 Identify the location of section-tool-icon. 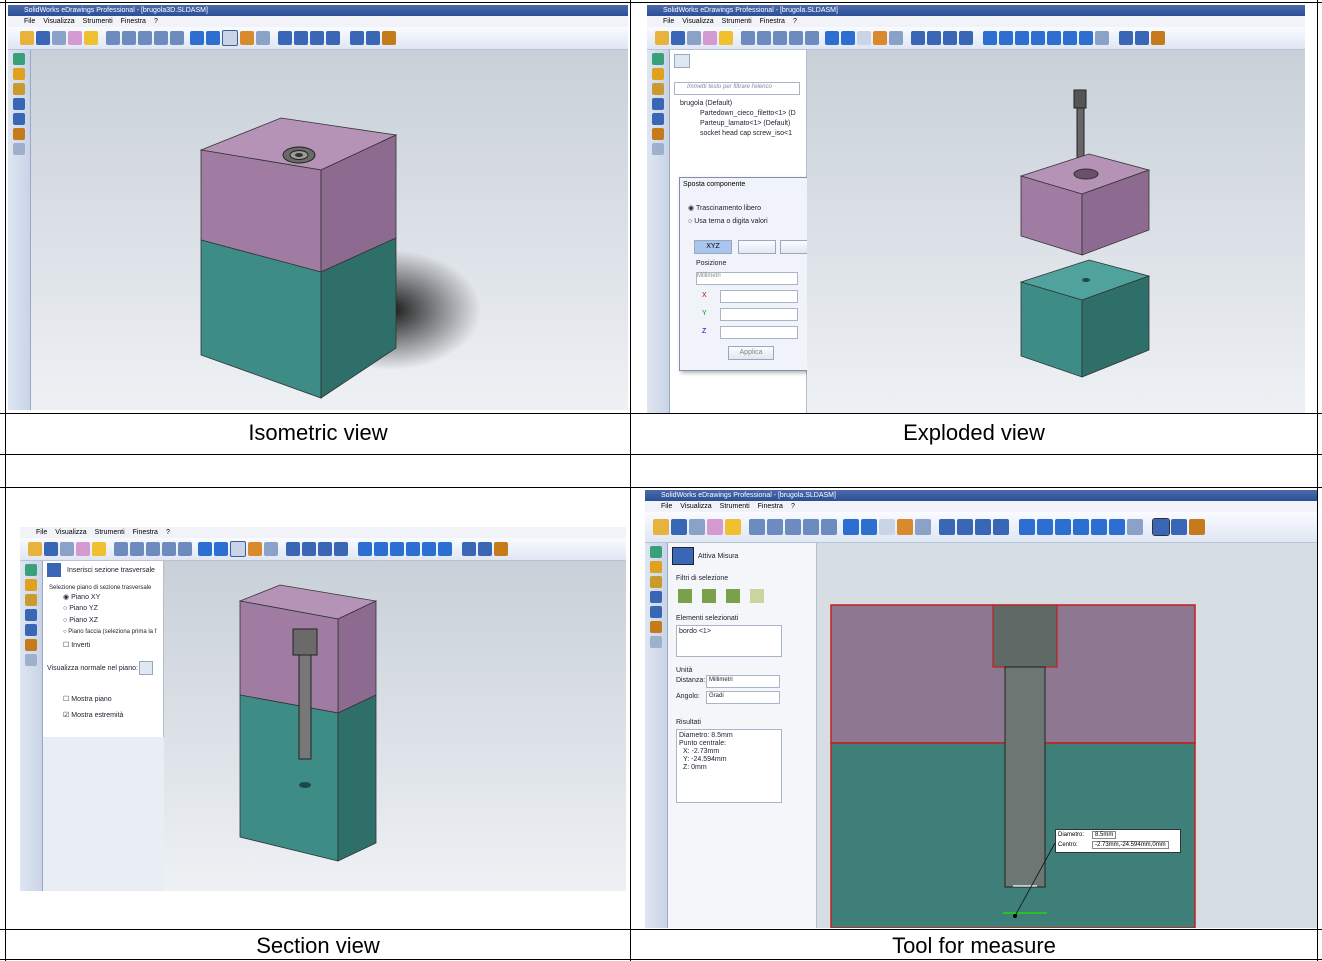
(54, 570).